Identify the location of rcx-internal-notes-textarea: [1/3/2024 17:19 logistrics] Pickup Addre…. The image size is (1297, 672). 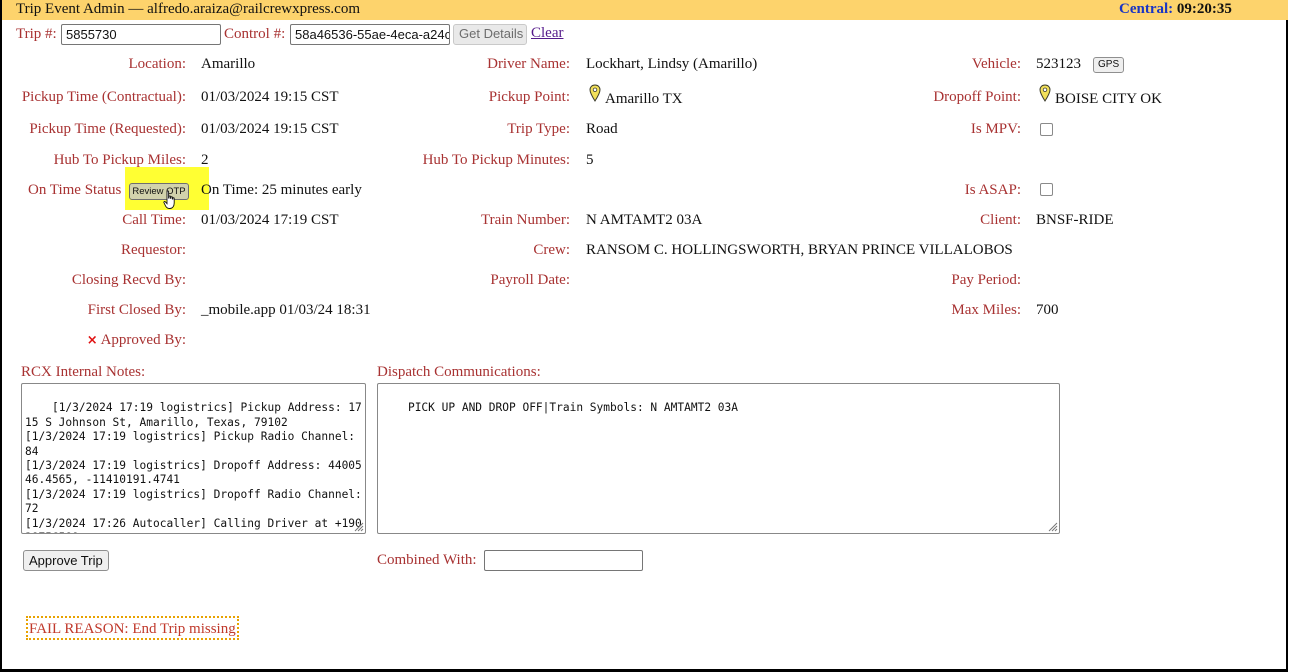
(193, 458).